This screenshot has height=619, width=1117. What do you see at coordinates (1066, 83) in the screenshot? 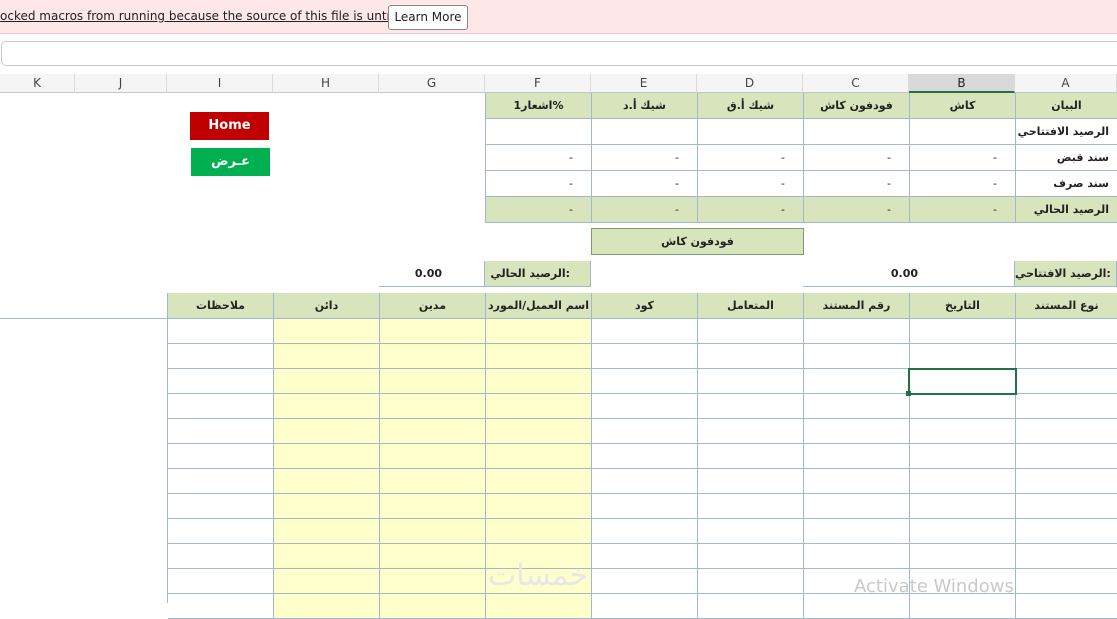
I see `column-header-a: A` at bounding box center [1066, 83].